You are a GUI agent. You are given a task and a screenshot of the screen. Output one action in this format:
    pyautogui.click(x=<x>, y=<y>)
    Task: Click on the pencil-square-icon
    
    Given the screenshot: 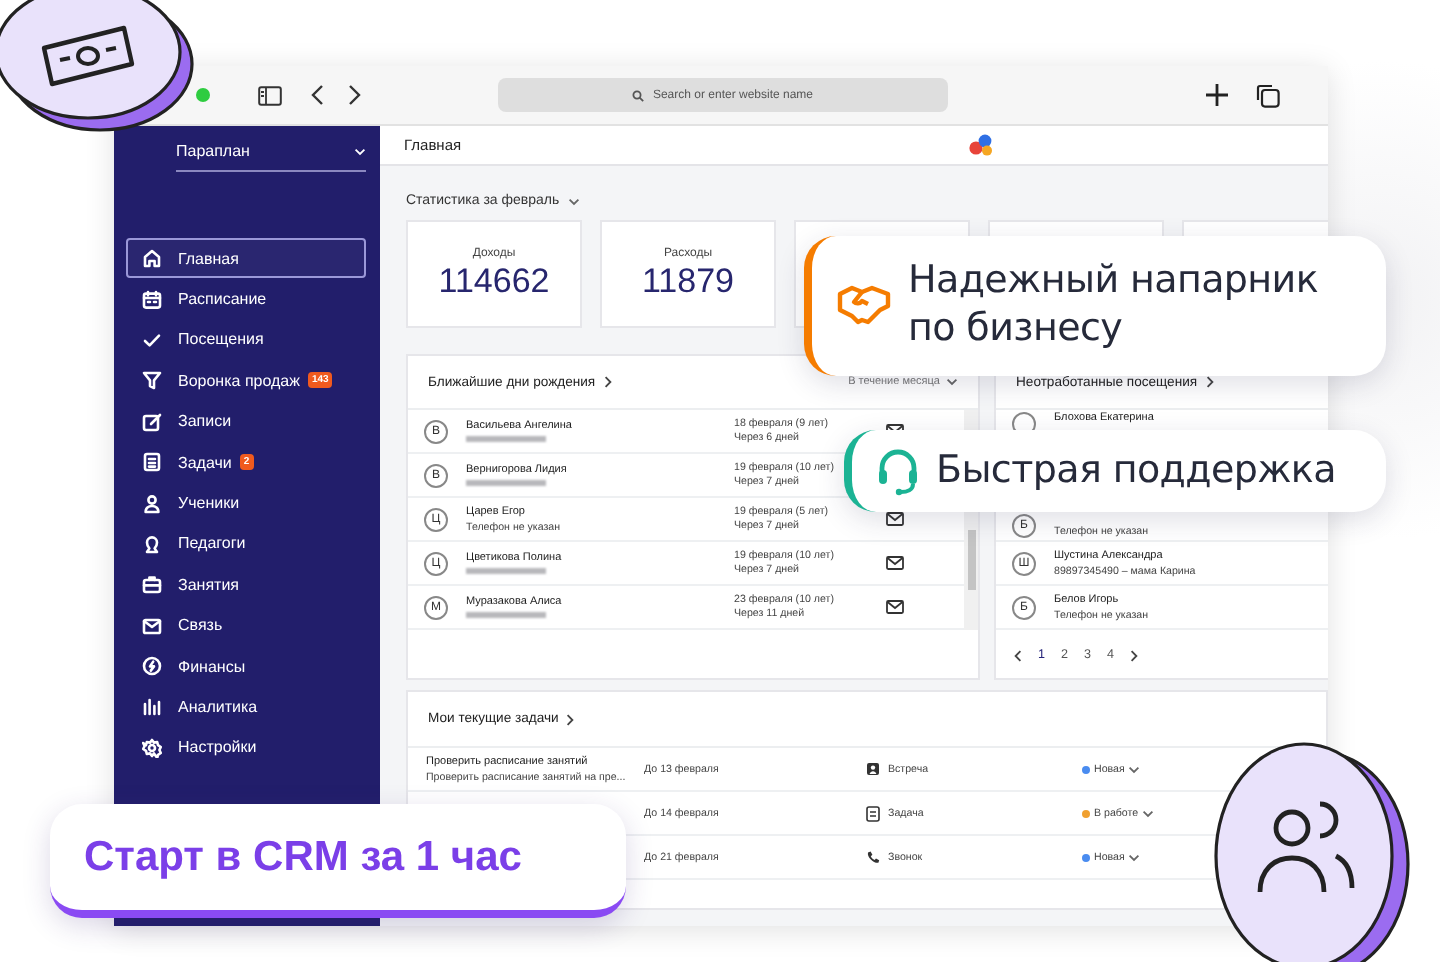 What is the action you would take?
    pyautogui.click(x=152, y=421)
    